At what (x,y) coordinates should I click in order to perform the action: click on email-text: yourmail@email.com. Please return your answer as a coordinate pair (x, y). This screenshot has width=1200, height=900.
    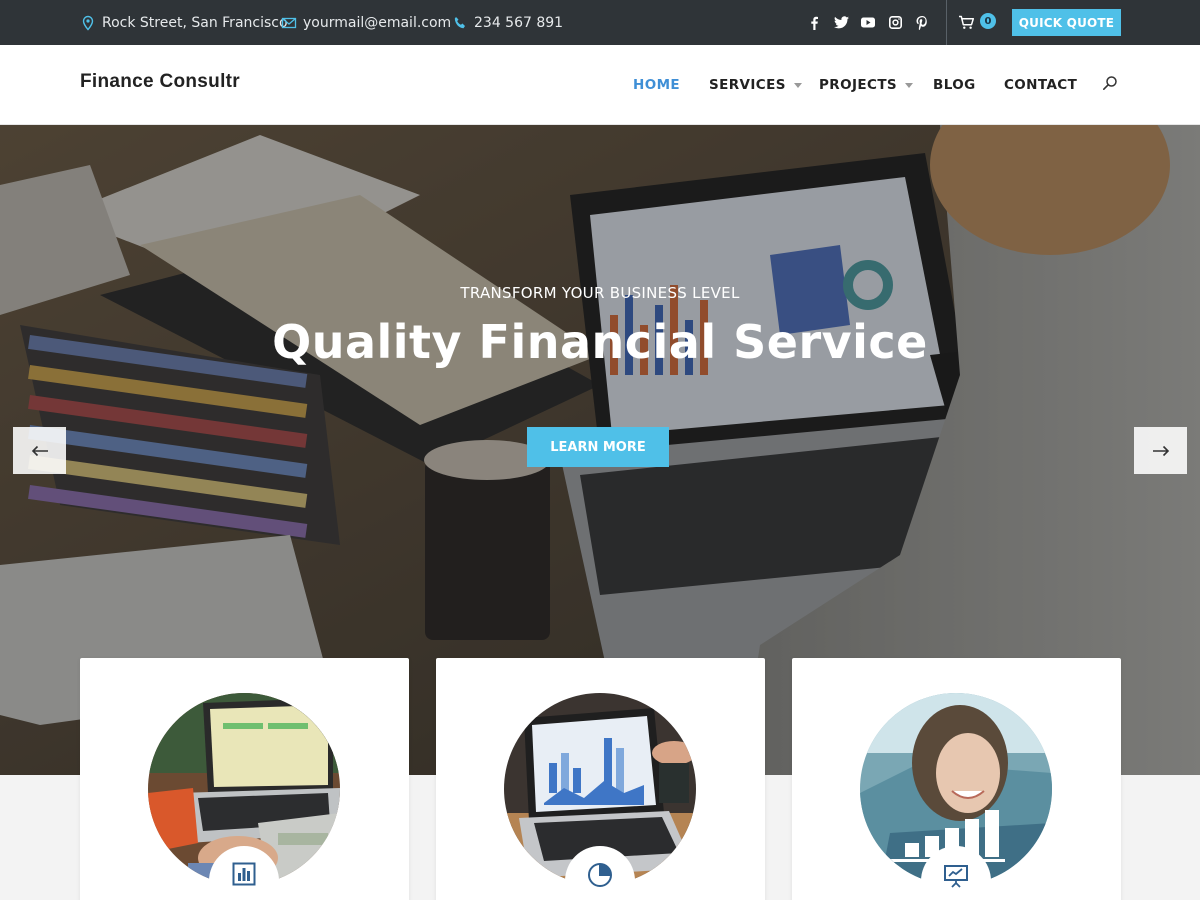
    Looking at the image, I should click on (377, 23).